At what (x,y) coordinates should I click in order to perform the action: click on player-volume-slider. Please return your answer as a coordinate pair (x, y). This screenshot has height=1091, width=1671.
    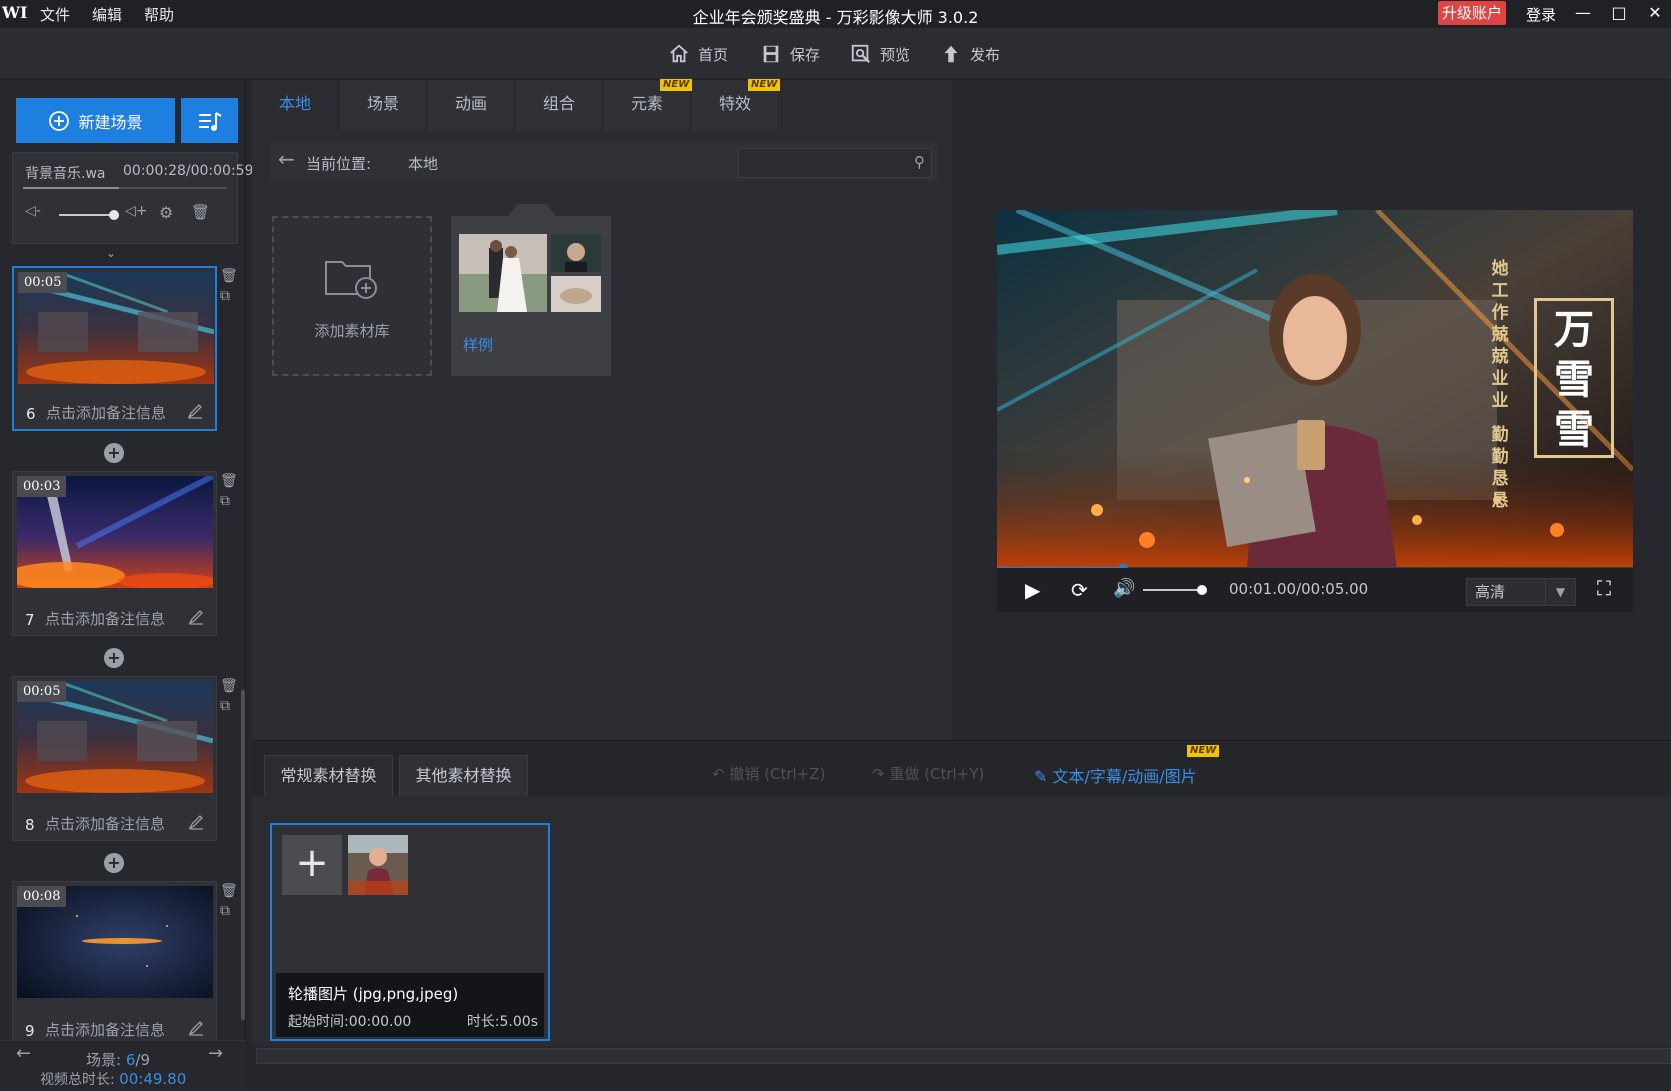
    Looking at the image, I should click on (1172, 590).